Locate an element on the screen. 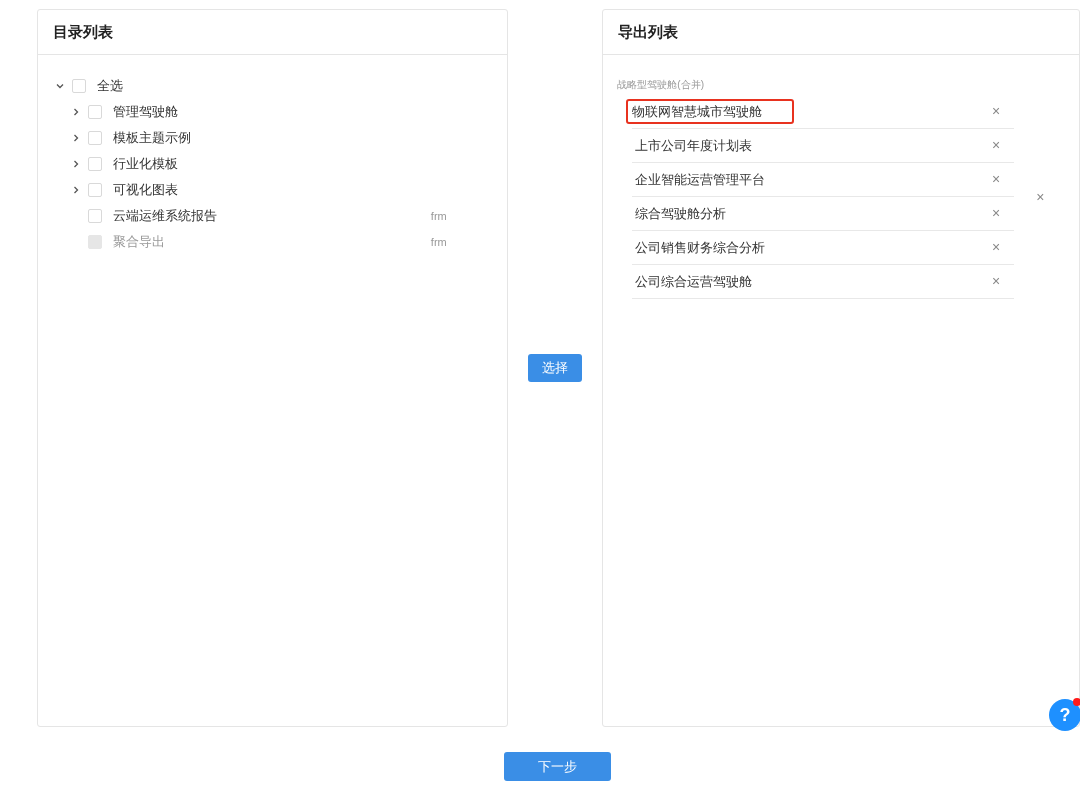 The width and height of the screenshot is (1080, 808). panel-title: 目录列表 is located at coordinates (83, 31).